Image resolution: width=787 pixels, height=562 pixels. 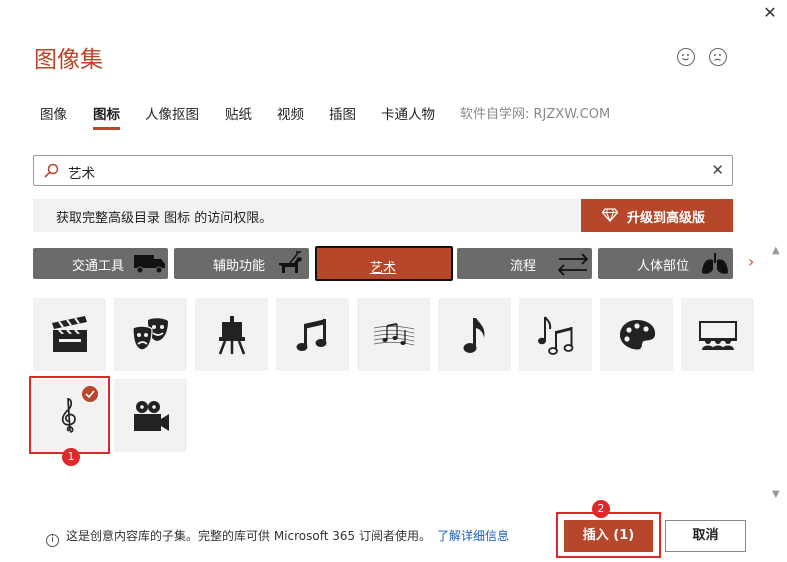 What do you see at coordinates (776, 250) in the screenshot?
I see `scroll-up-icon: ▲` at bounding box center [776, 250].